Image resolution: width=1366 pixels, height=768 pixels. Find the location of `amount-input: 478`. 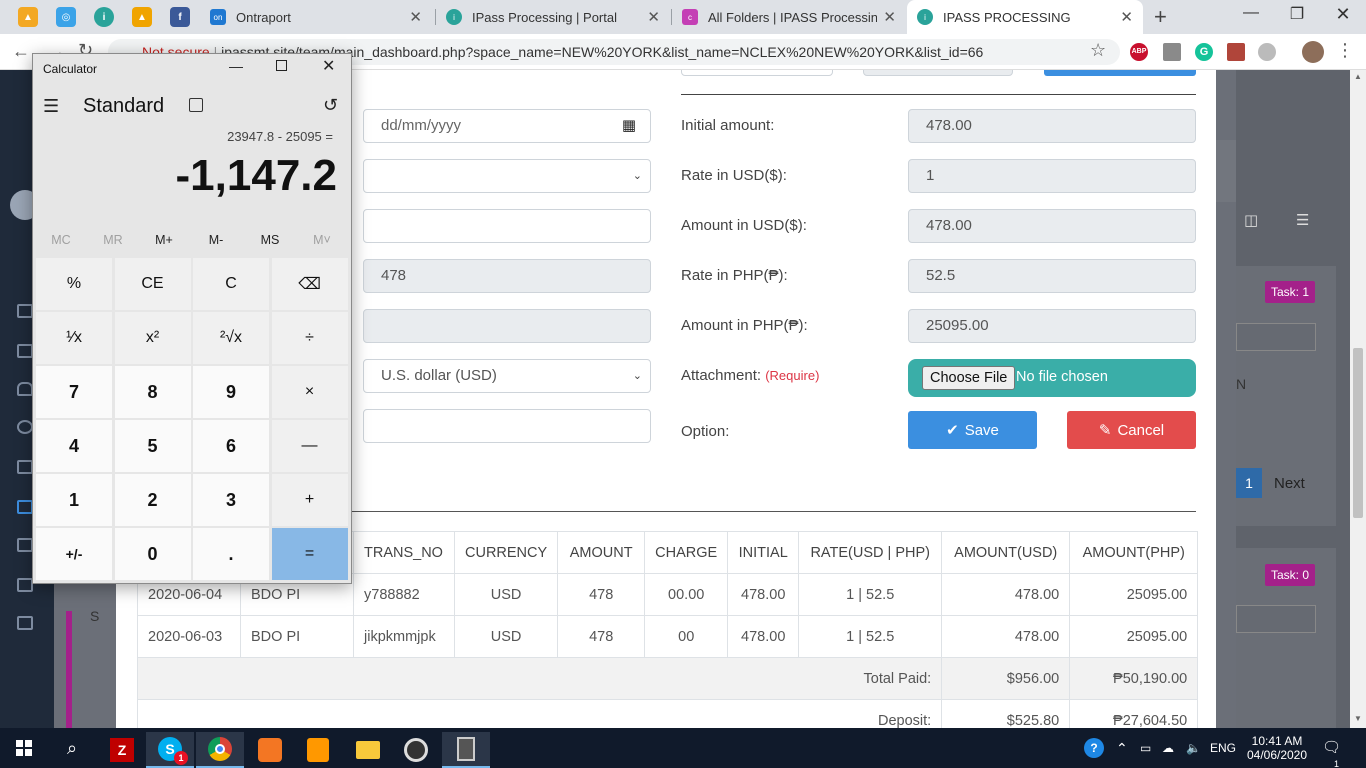

amount-input: 478 is located at coordinates (507, 276).